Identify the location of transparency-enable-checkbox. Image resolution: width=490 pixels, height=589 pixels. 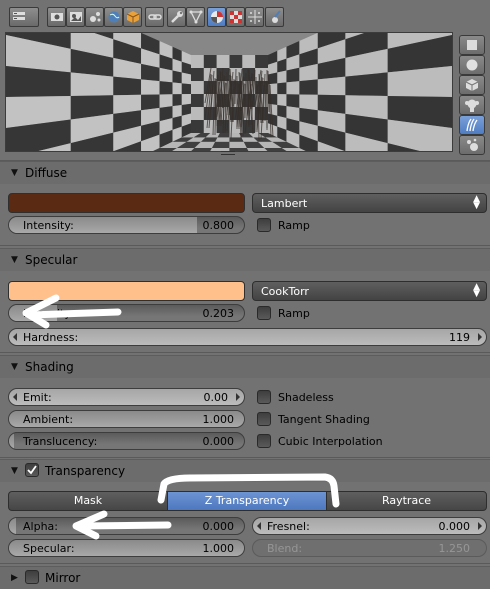
(32, 470).